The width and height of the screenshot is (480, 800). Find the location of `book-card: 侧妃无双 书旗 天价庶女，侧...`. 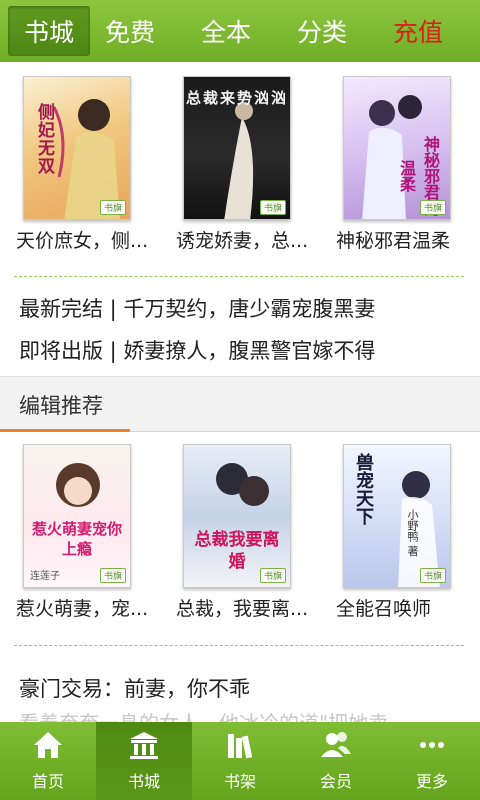

book-card: 侧妃无双 书旗 天价庶女，侧... is located at coordinates (80, 166).